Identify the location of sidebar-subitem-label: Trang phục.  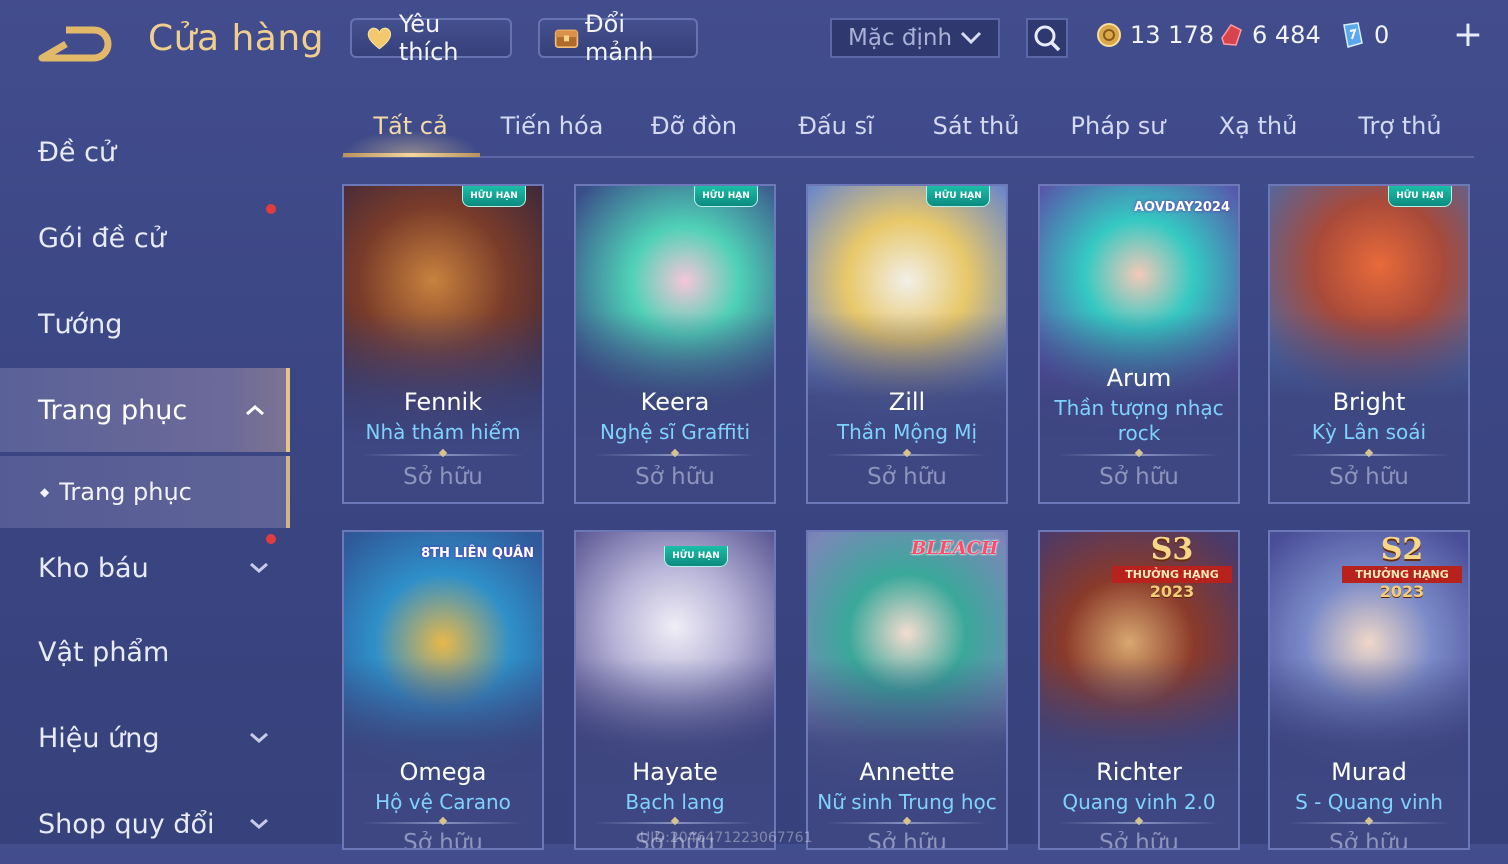
(125, 492).